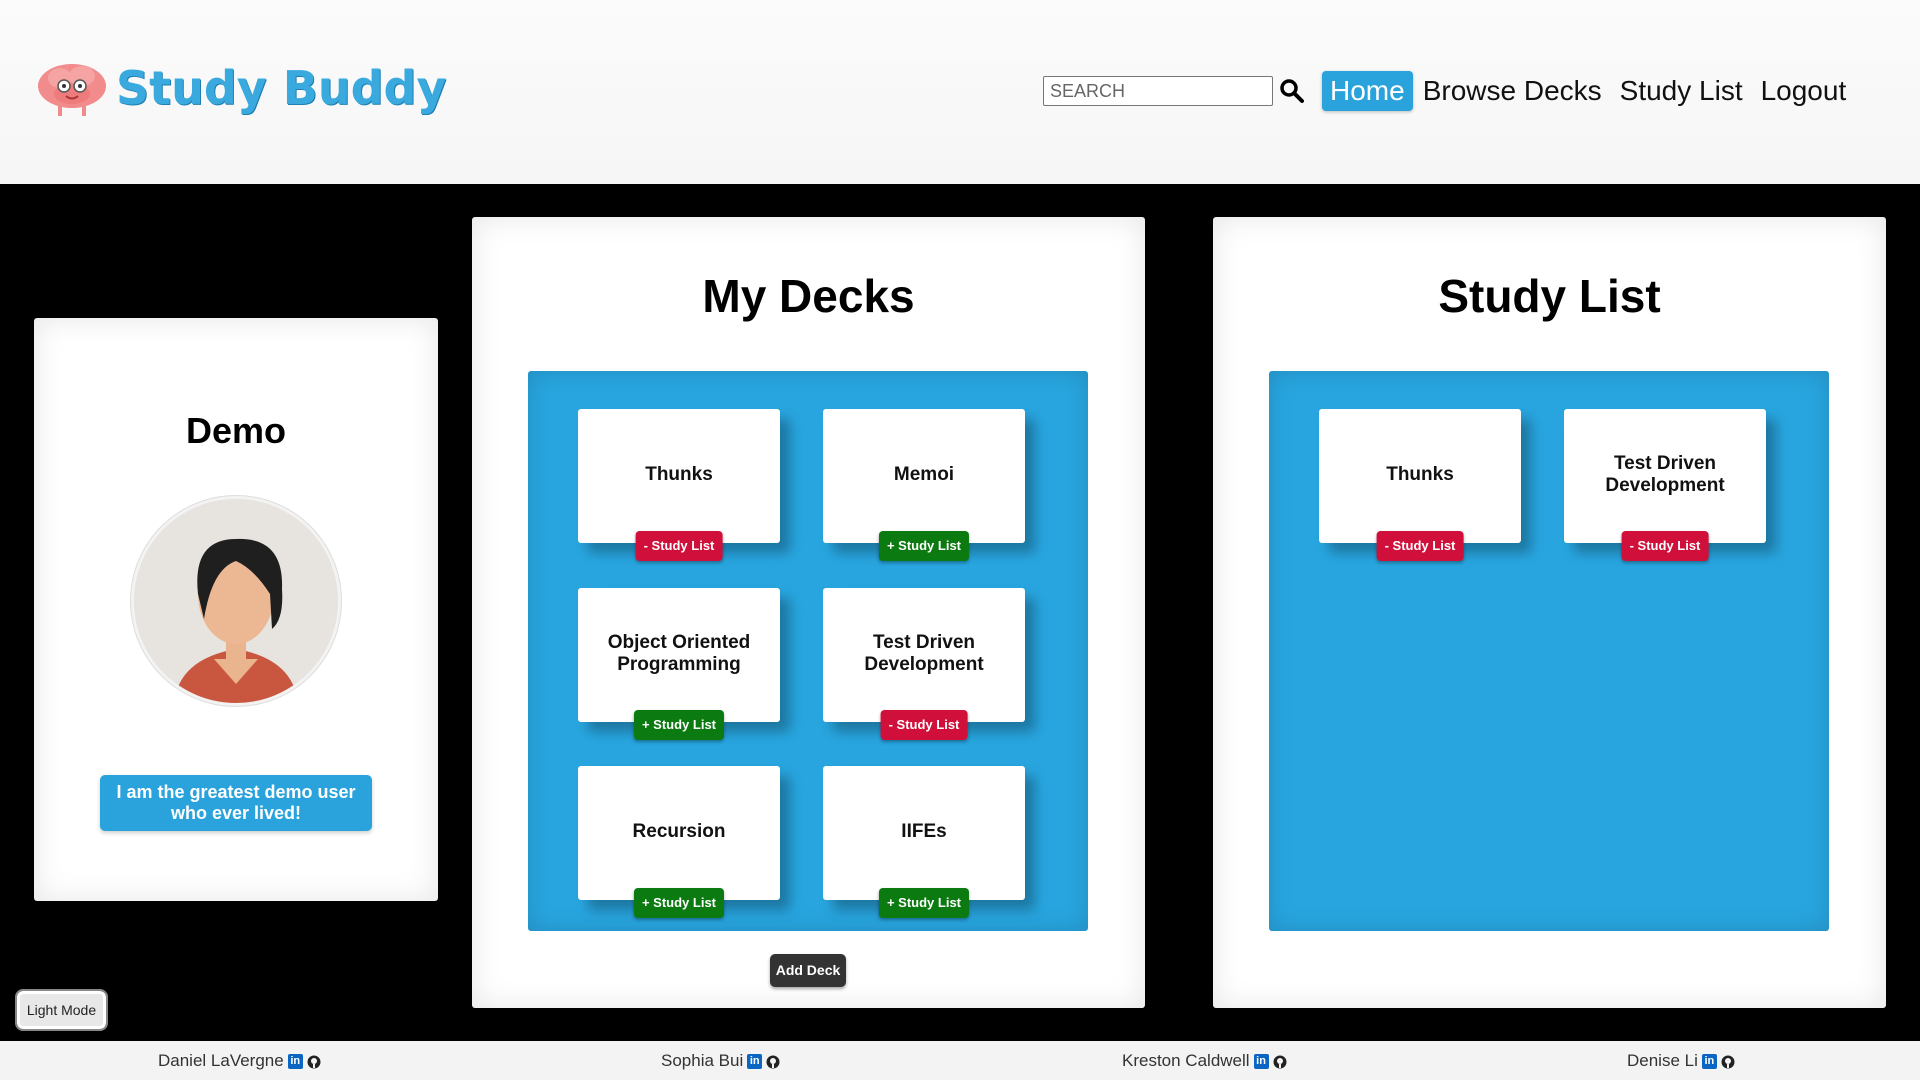 Image resolution: width=1920 pixels, height=1080 pixels. I want to click on light-mode-toggle: Light Mode, so click(61, 1010).